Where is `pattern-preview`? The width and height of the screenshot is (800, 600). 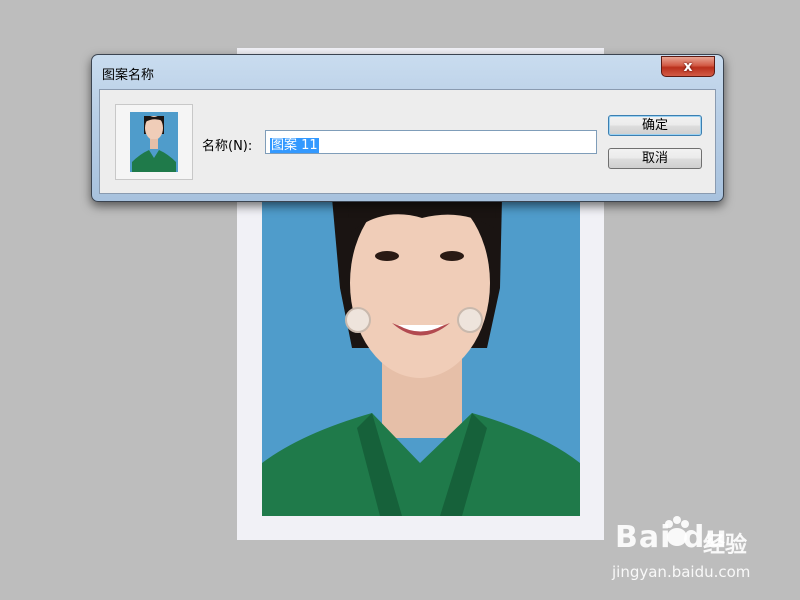 pattern-preview is located at coordinates (154, 142).